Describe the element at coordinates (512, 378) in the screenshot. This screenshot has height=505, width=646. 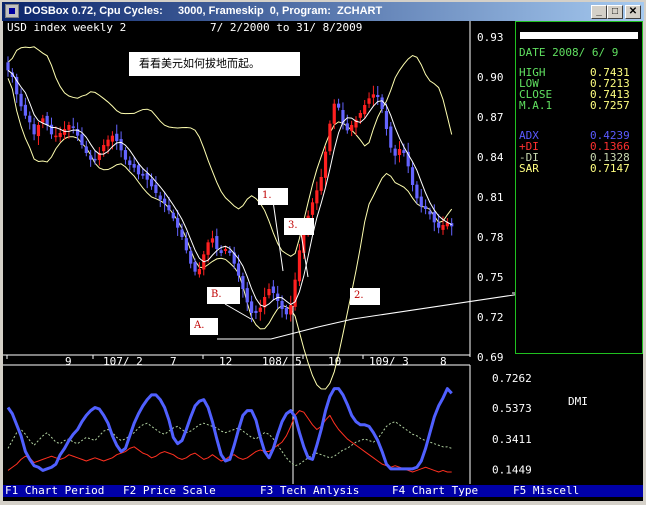
I see `dmi-tick-label: 0.7262` at that location.